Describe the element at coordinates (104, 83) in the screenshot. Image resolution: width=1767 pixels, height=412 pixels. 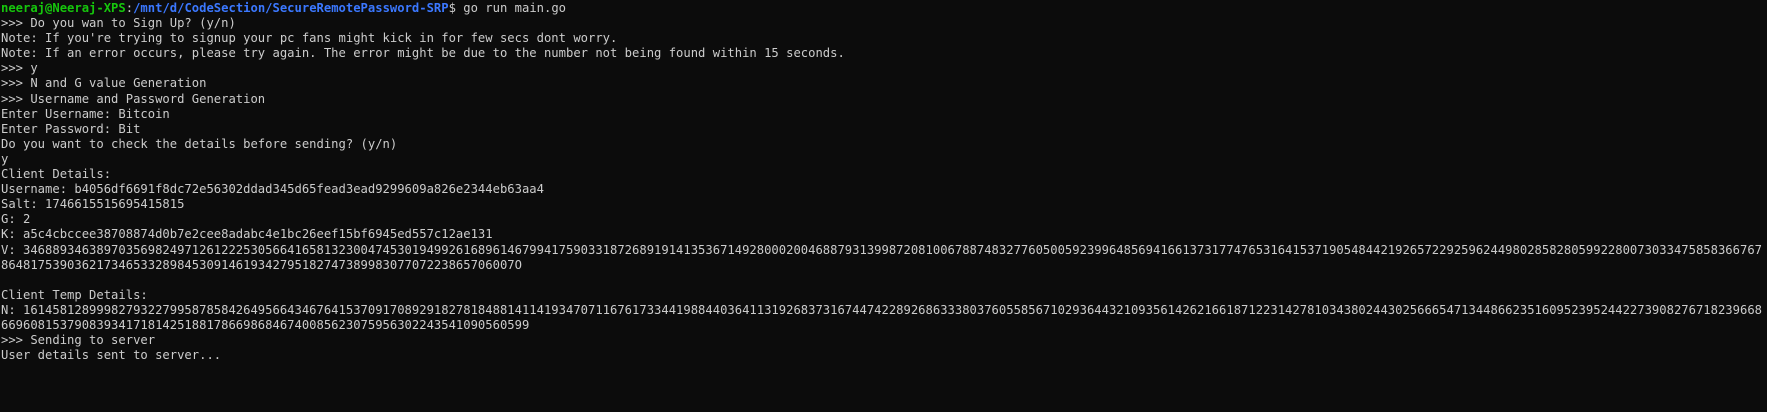
I see `output-line: >>> N and G value Generation` at that location.